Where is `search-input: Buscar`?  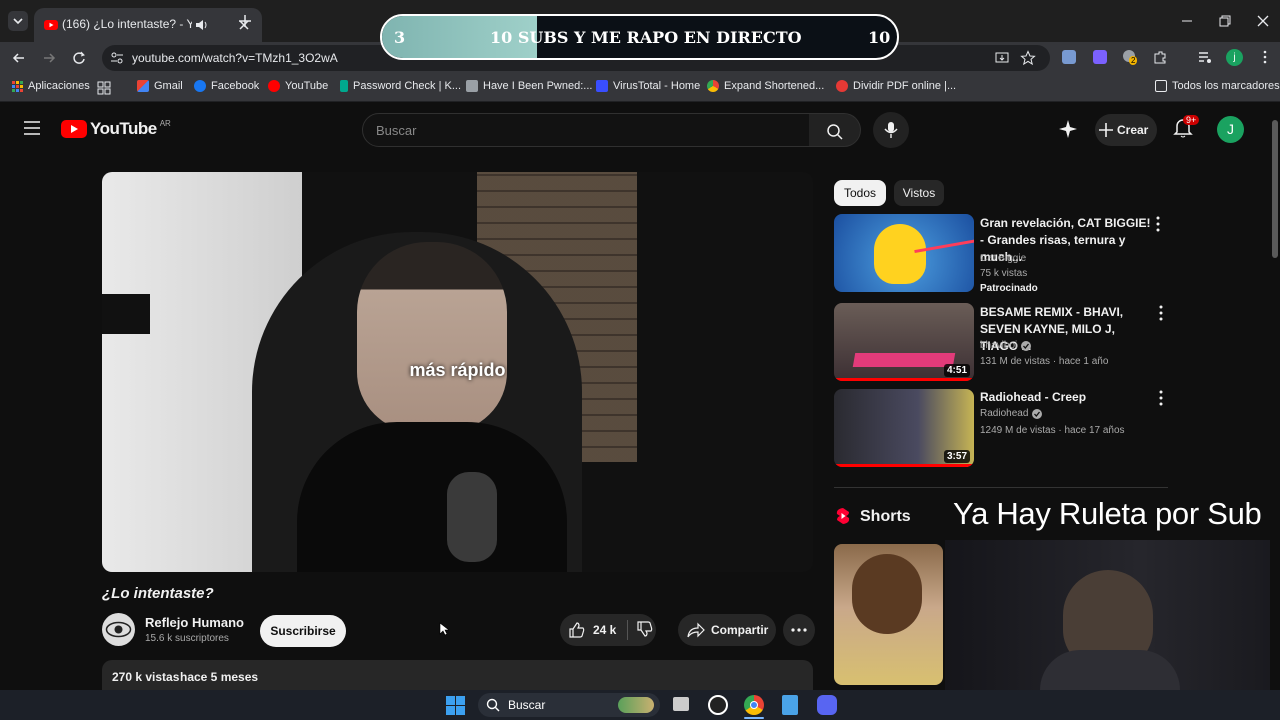 search-input: Buscar is located at coordinates (586, 130).